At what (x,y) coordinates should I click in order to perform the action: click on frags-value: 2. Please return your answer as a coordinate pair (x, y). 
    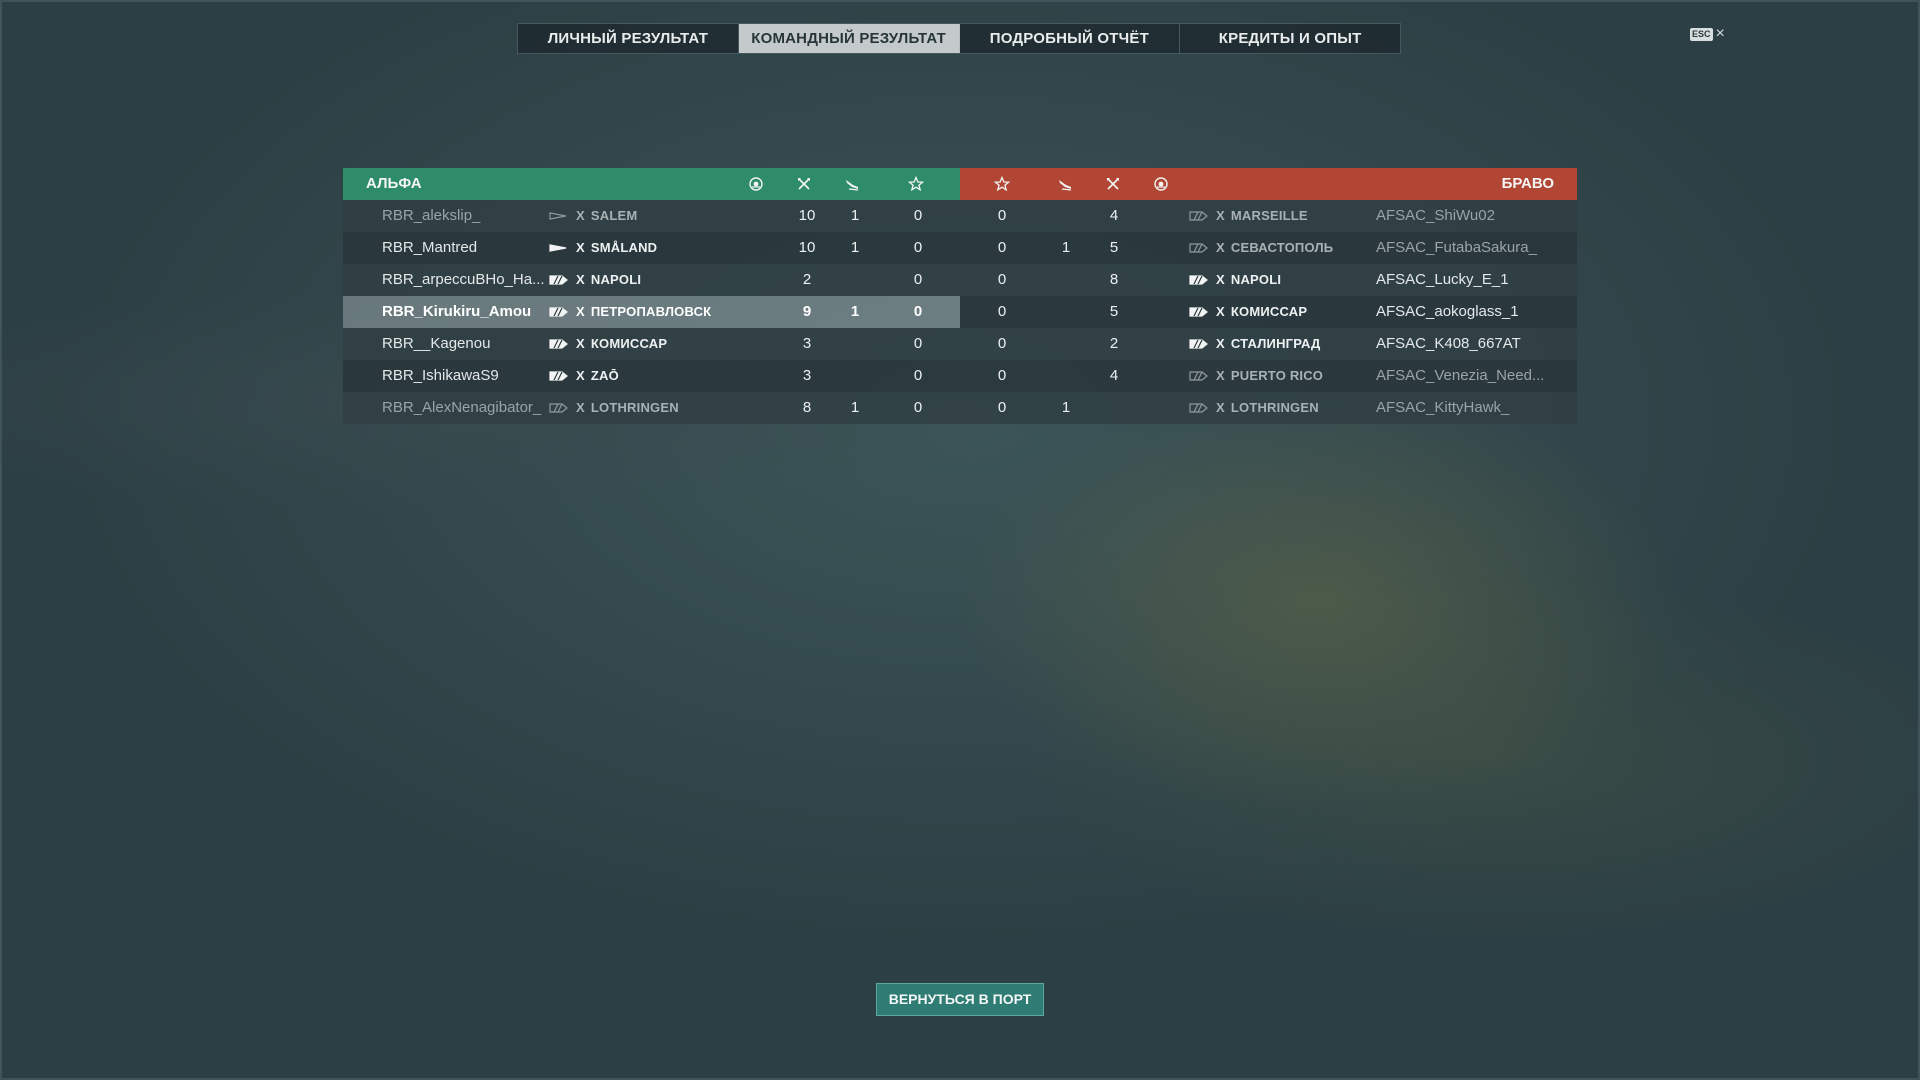
    Looking at the image, I should click on (807, 279).